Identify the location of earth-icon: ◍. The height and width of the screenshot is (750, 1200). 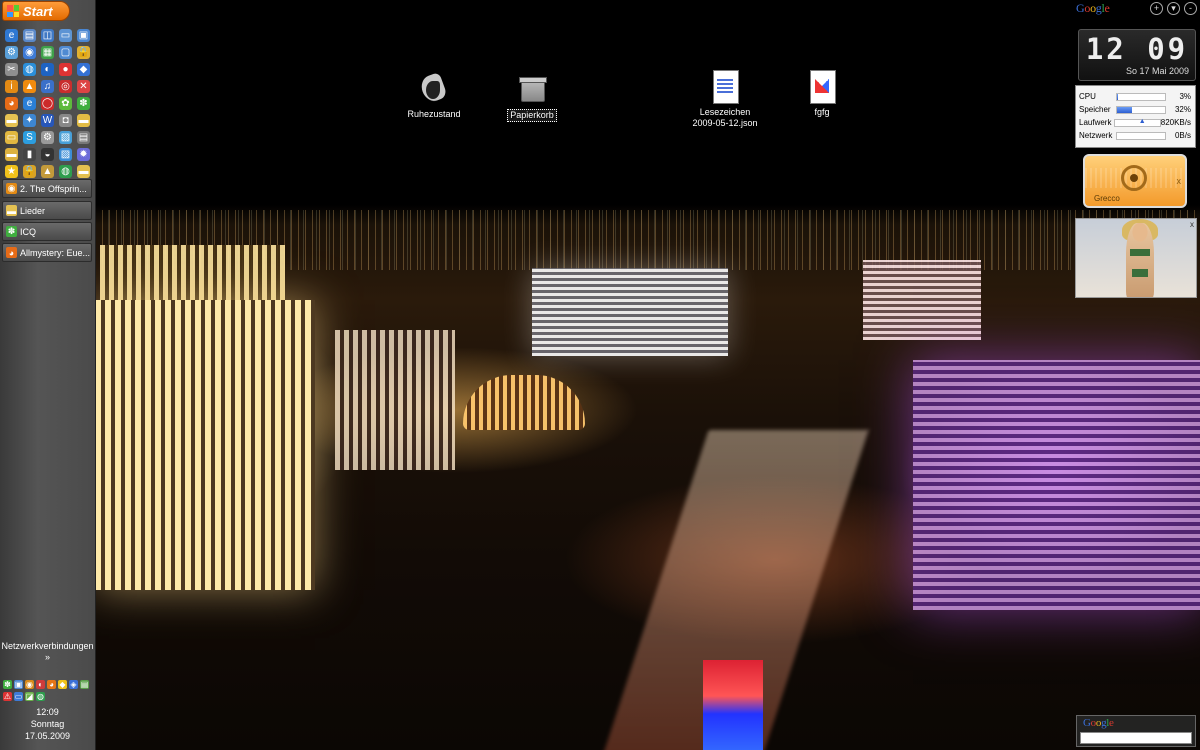
(65, 171).